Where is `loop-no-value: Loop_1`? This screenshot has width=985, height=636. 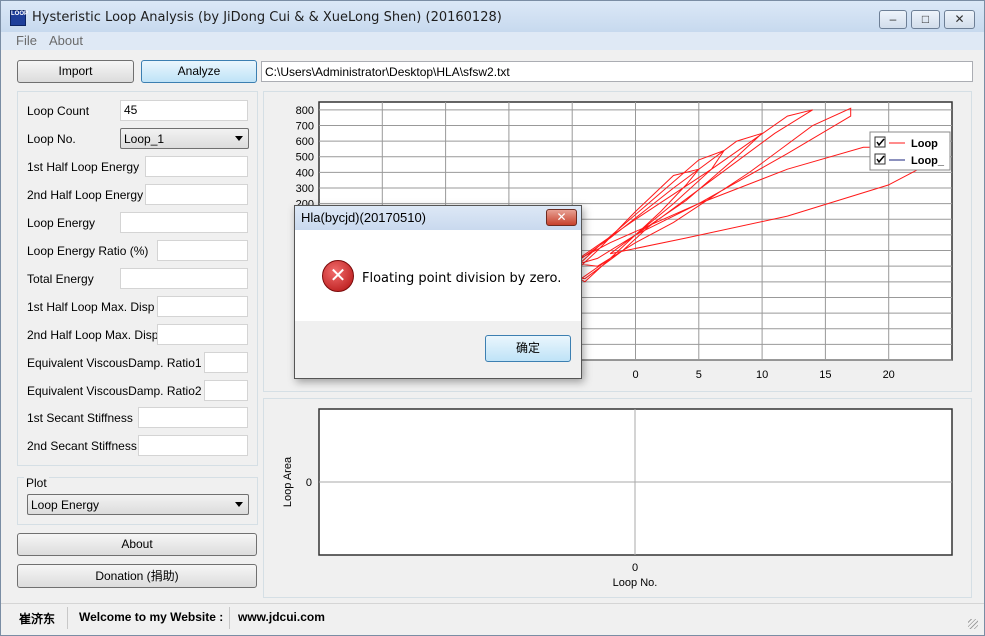 loop-no-value: Loop_1 is located at coordinates (144, 139).